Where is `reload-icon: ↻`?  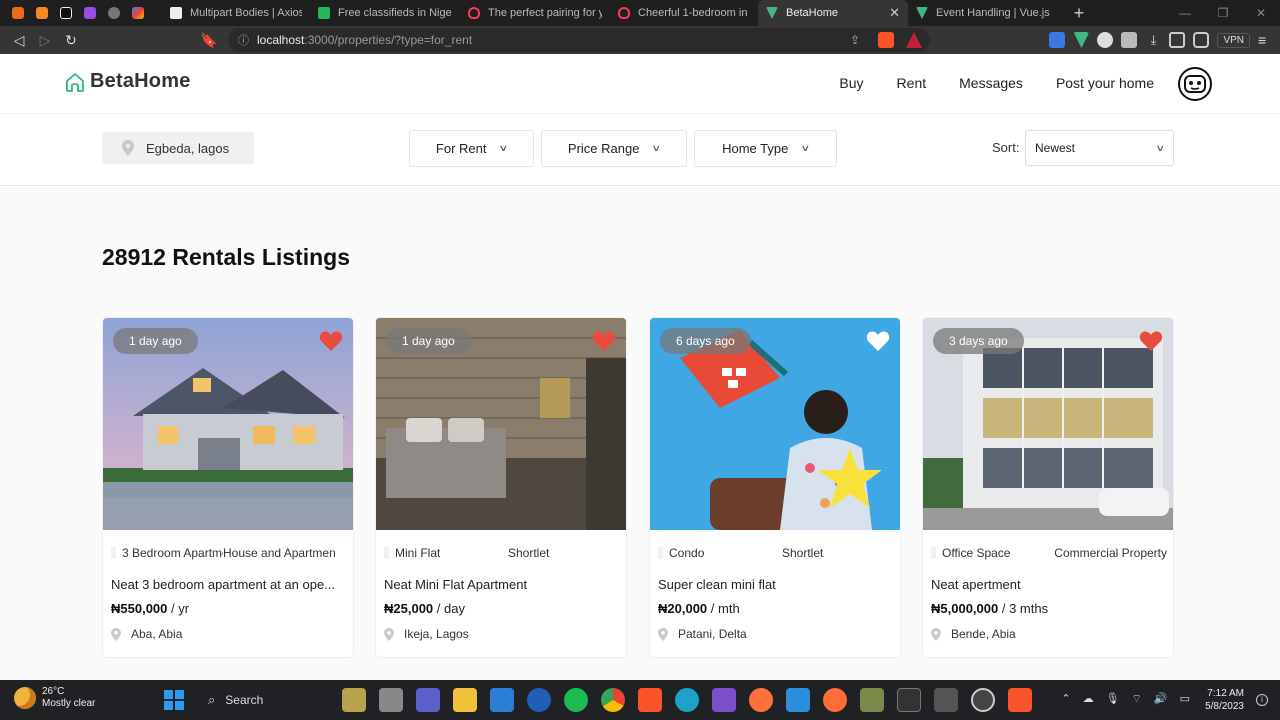 reload-icon: ↻ is located at coordinates (71, 40).